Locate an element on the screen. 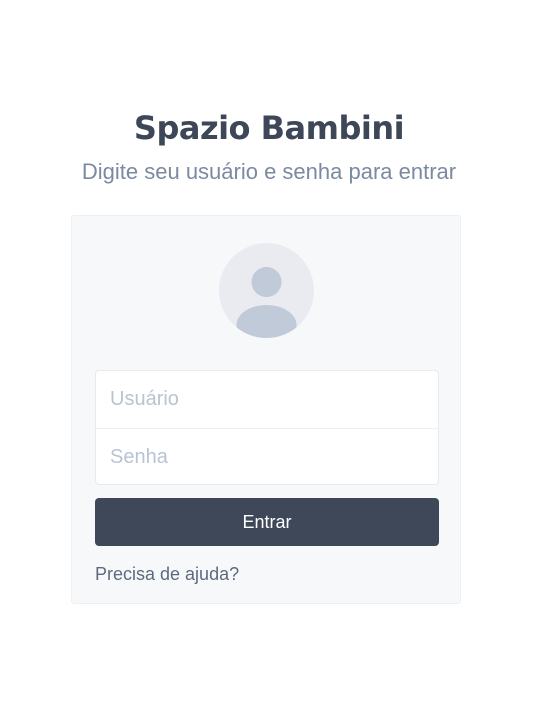 This screenshot has height=720, width=538. user-icon is located at coordinates (266, 290).